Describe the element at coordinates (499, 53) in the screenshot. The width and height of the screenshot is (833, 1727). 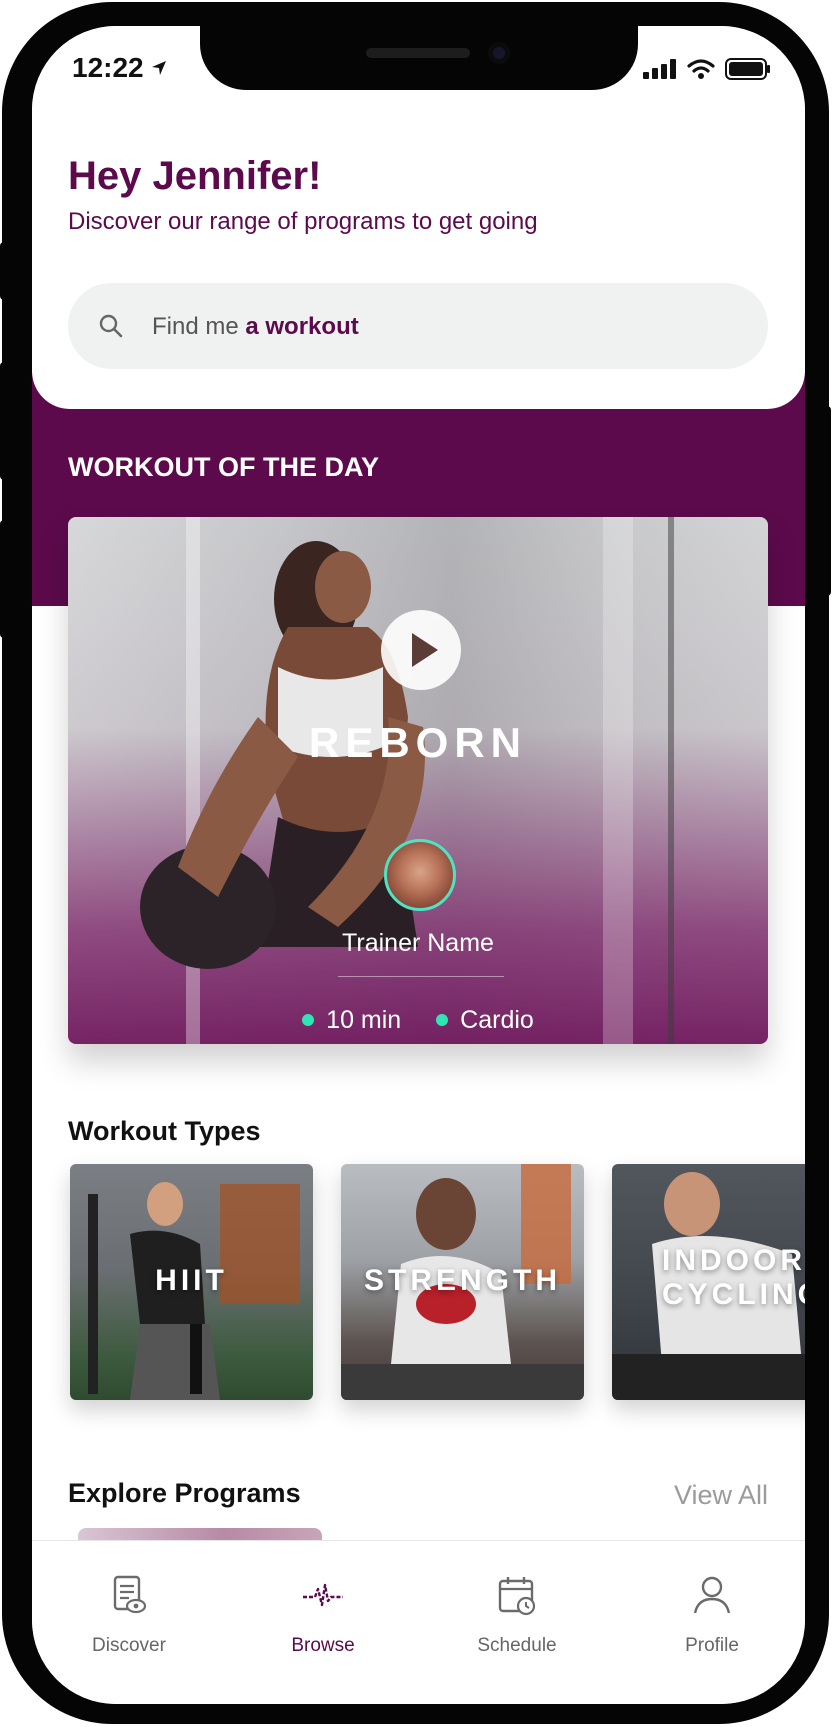
I see `front-camera` at that location.